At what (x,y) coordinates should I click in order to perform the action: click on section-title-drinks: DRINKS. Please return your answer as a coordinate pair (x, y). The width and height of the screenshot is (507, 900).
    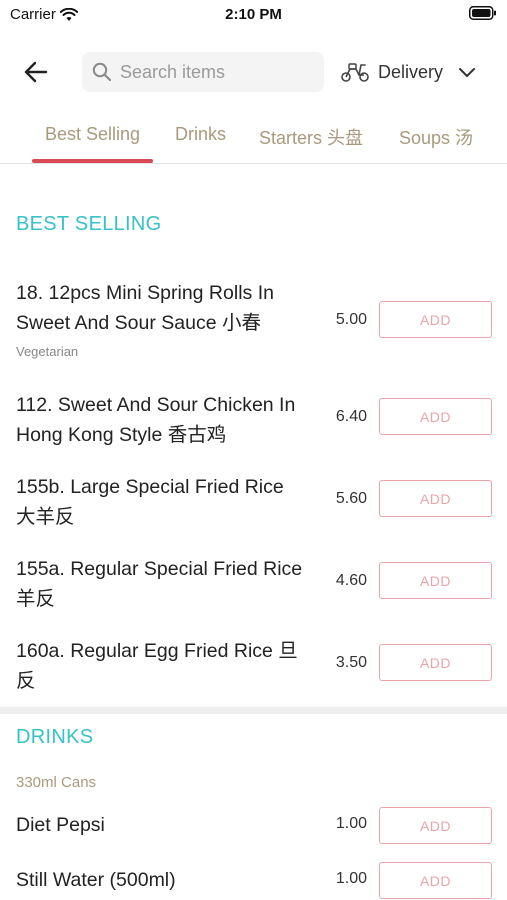
    Looking at the image, I should click on (55, 737).